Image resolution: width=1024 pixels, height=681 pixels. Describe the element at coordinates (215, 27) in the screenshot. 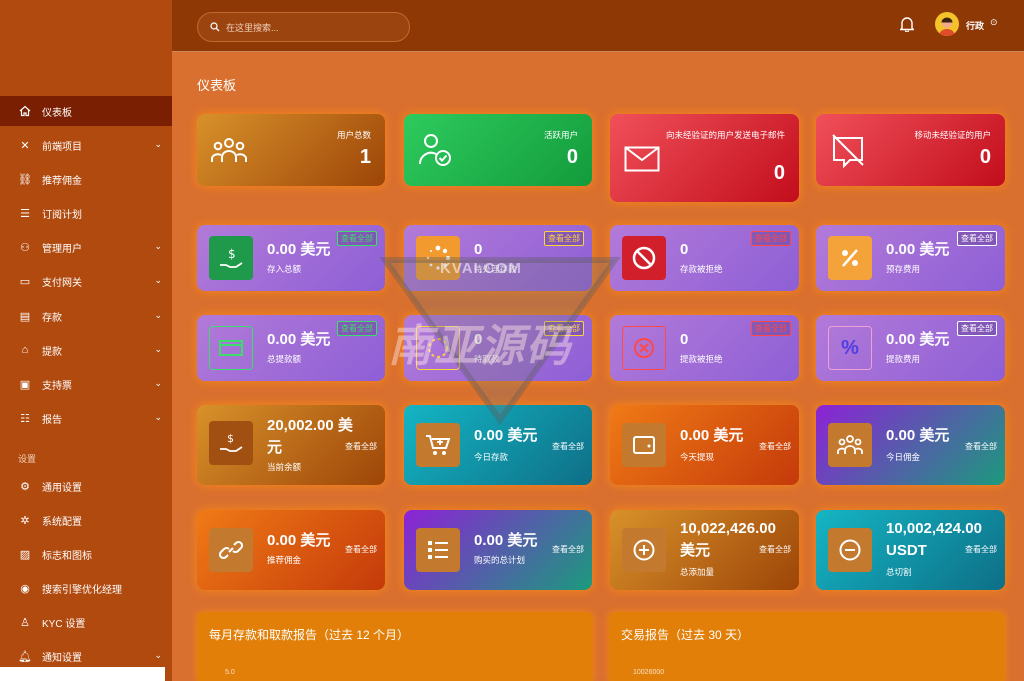

I see `search-icon` at that location.